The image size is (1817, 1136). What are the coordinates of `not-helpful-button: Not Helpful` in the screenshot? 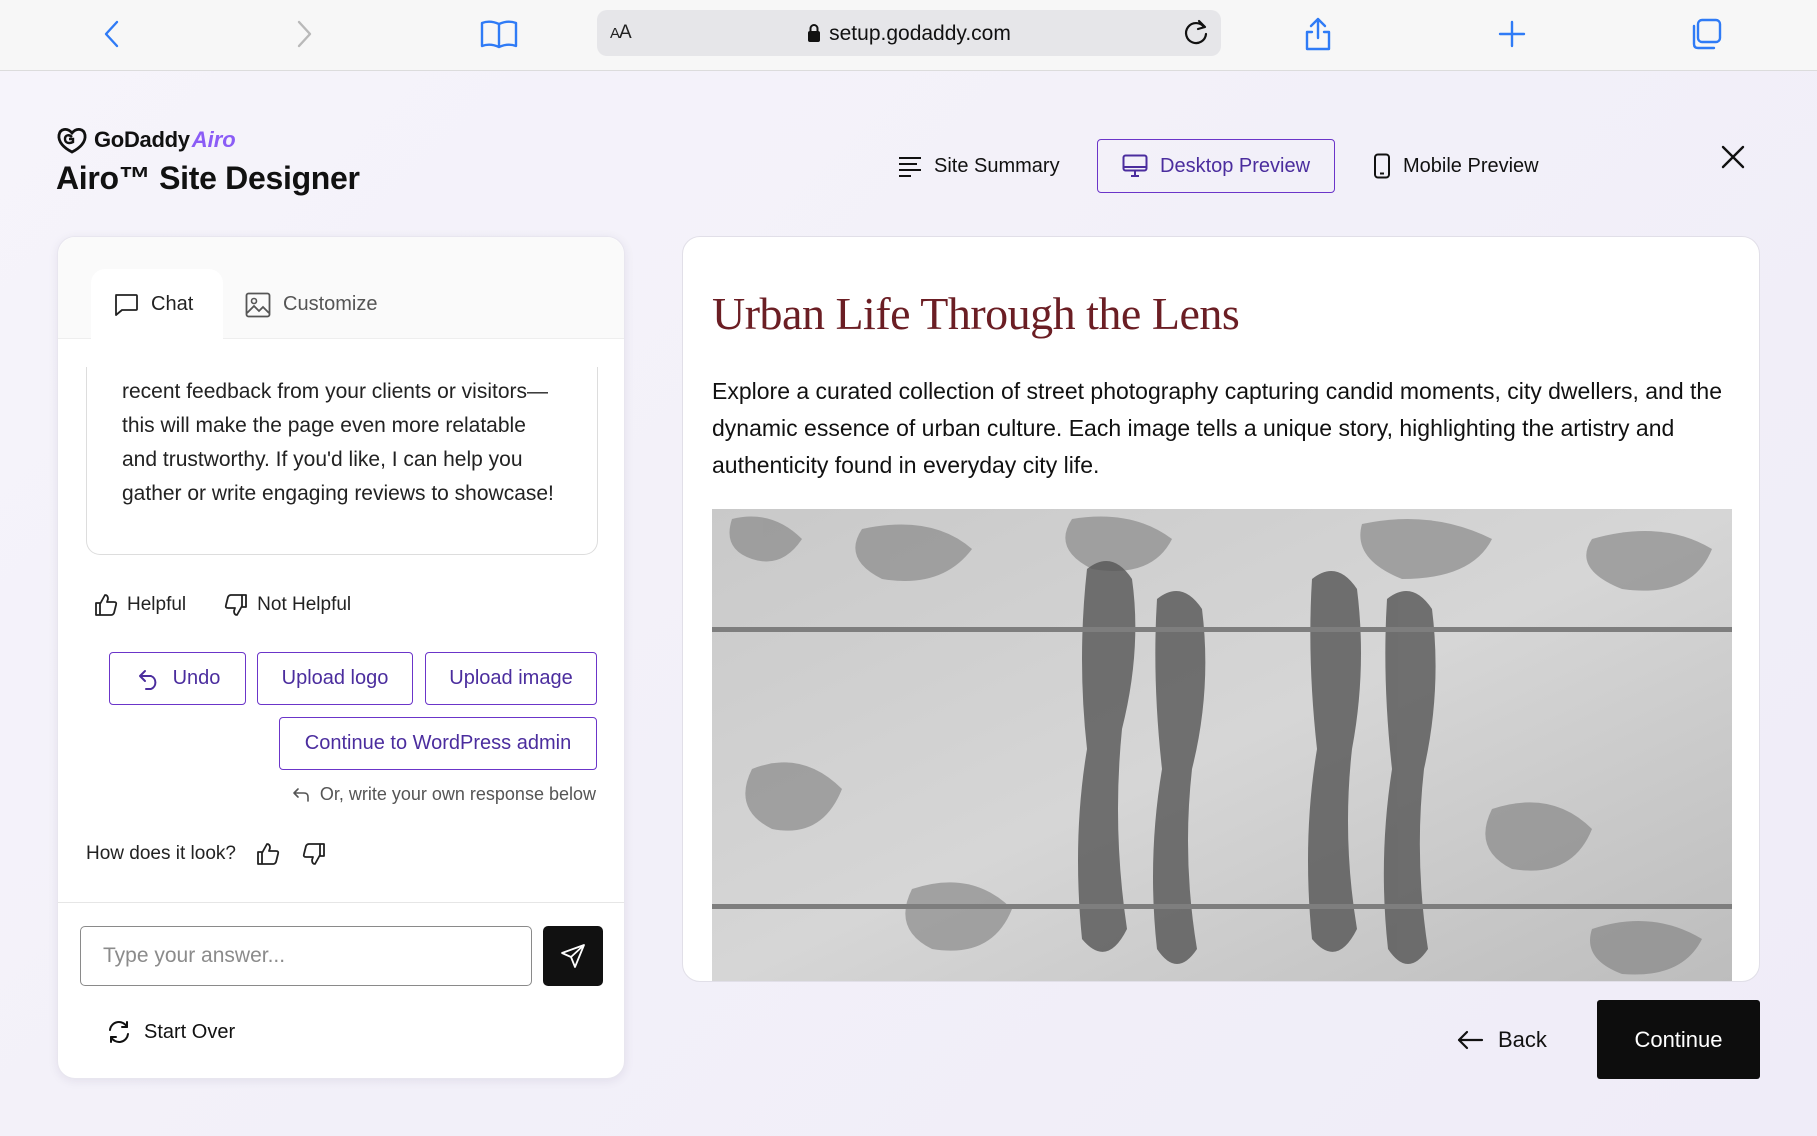 It's located at (287, 605).